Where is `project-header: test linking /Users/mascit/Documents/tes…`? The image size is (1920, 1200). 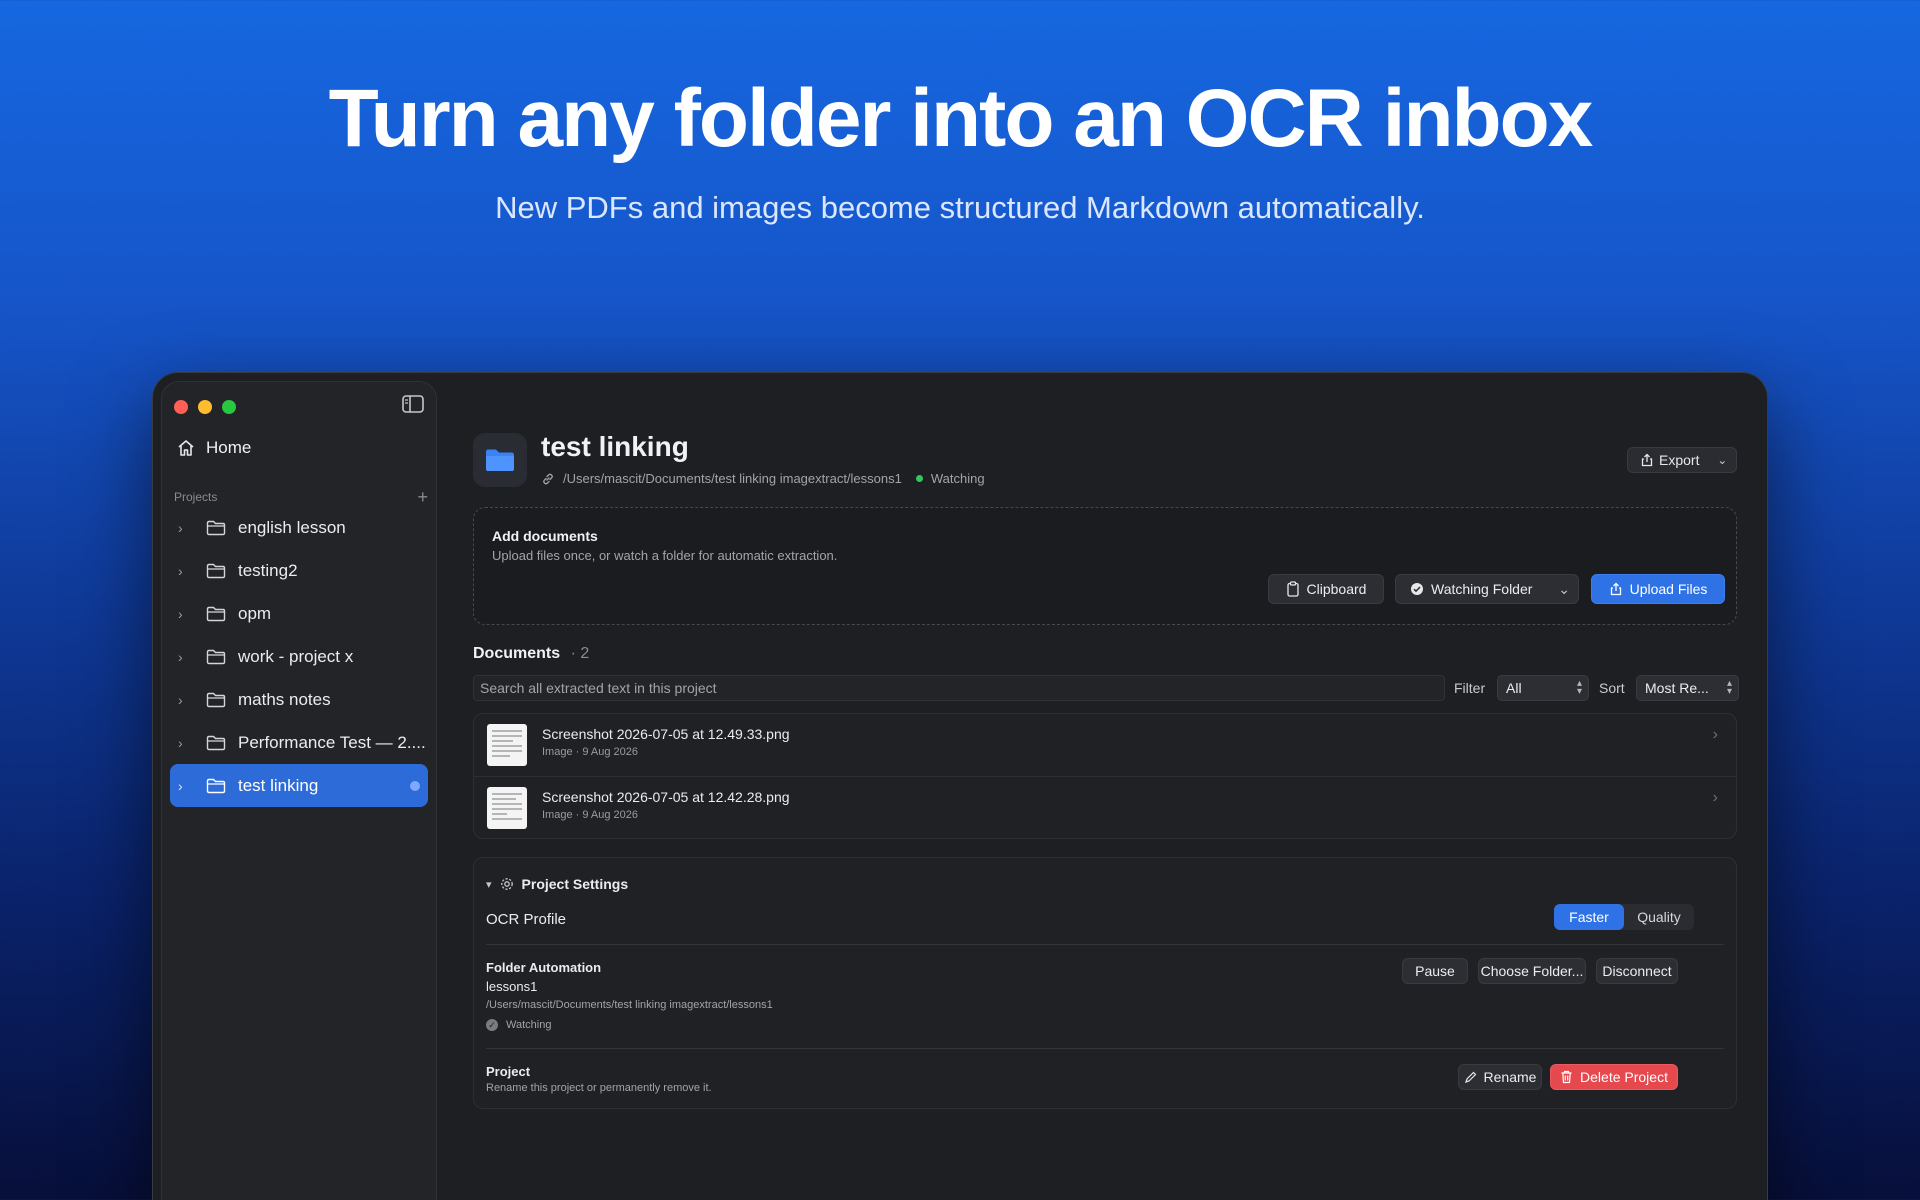
project-header: test linking /Users/mascit/Documents/tes… is located at coordinates (1105, 460).